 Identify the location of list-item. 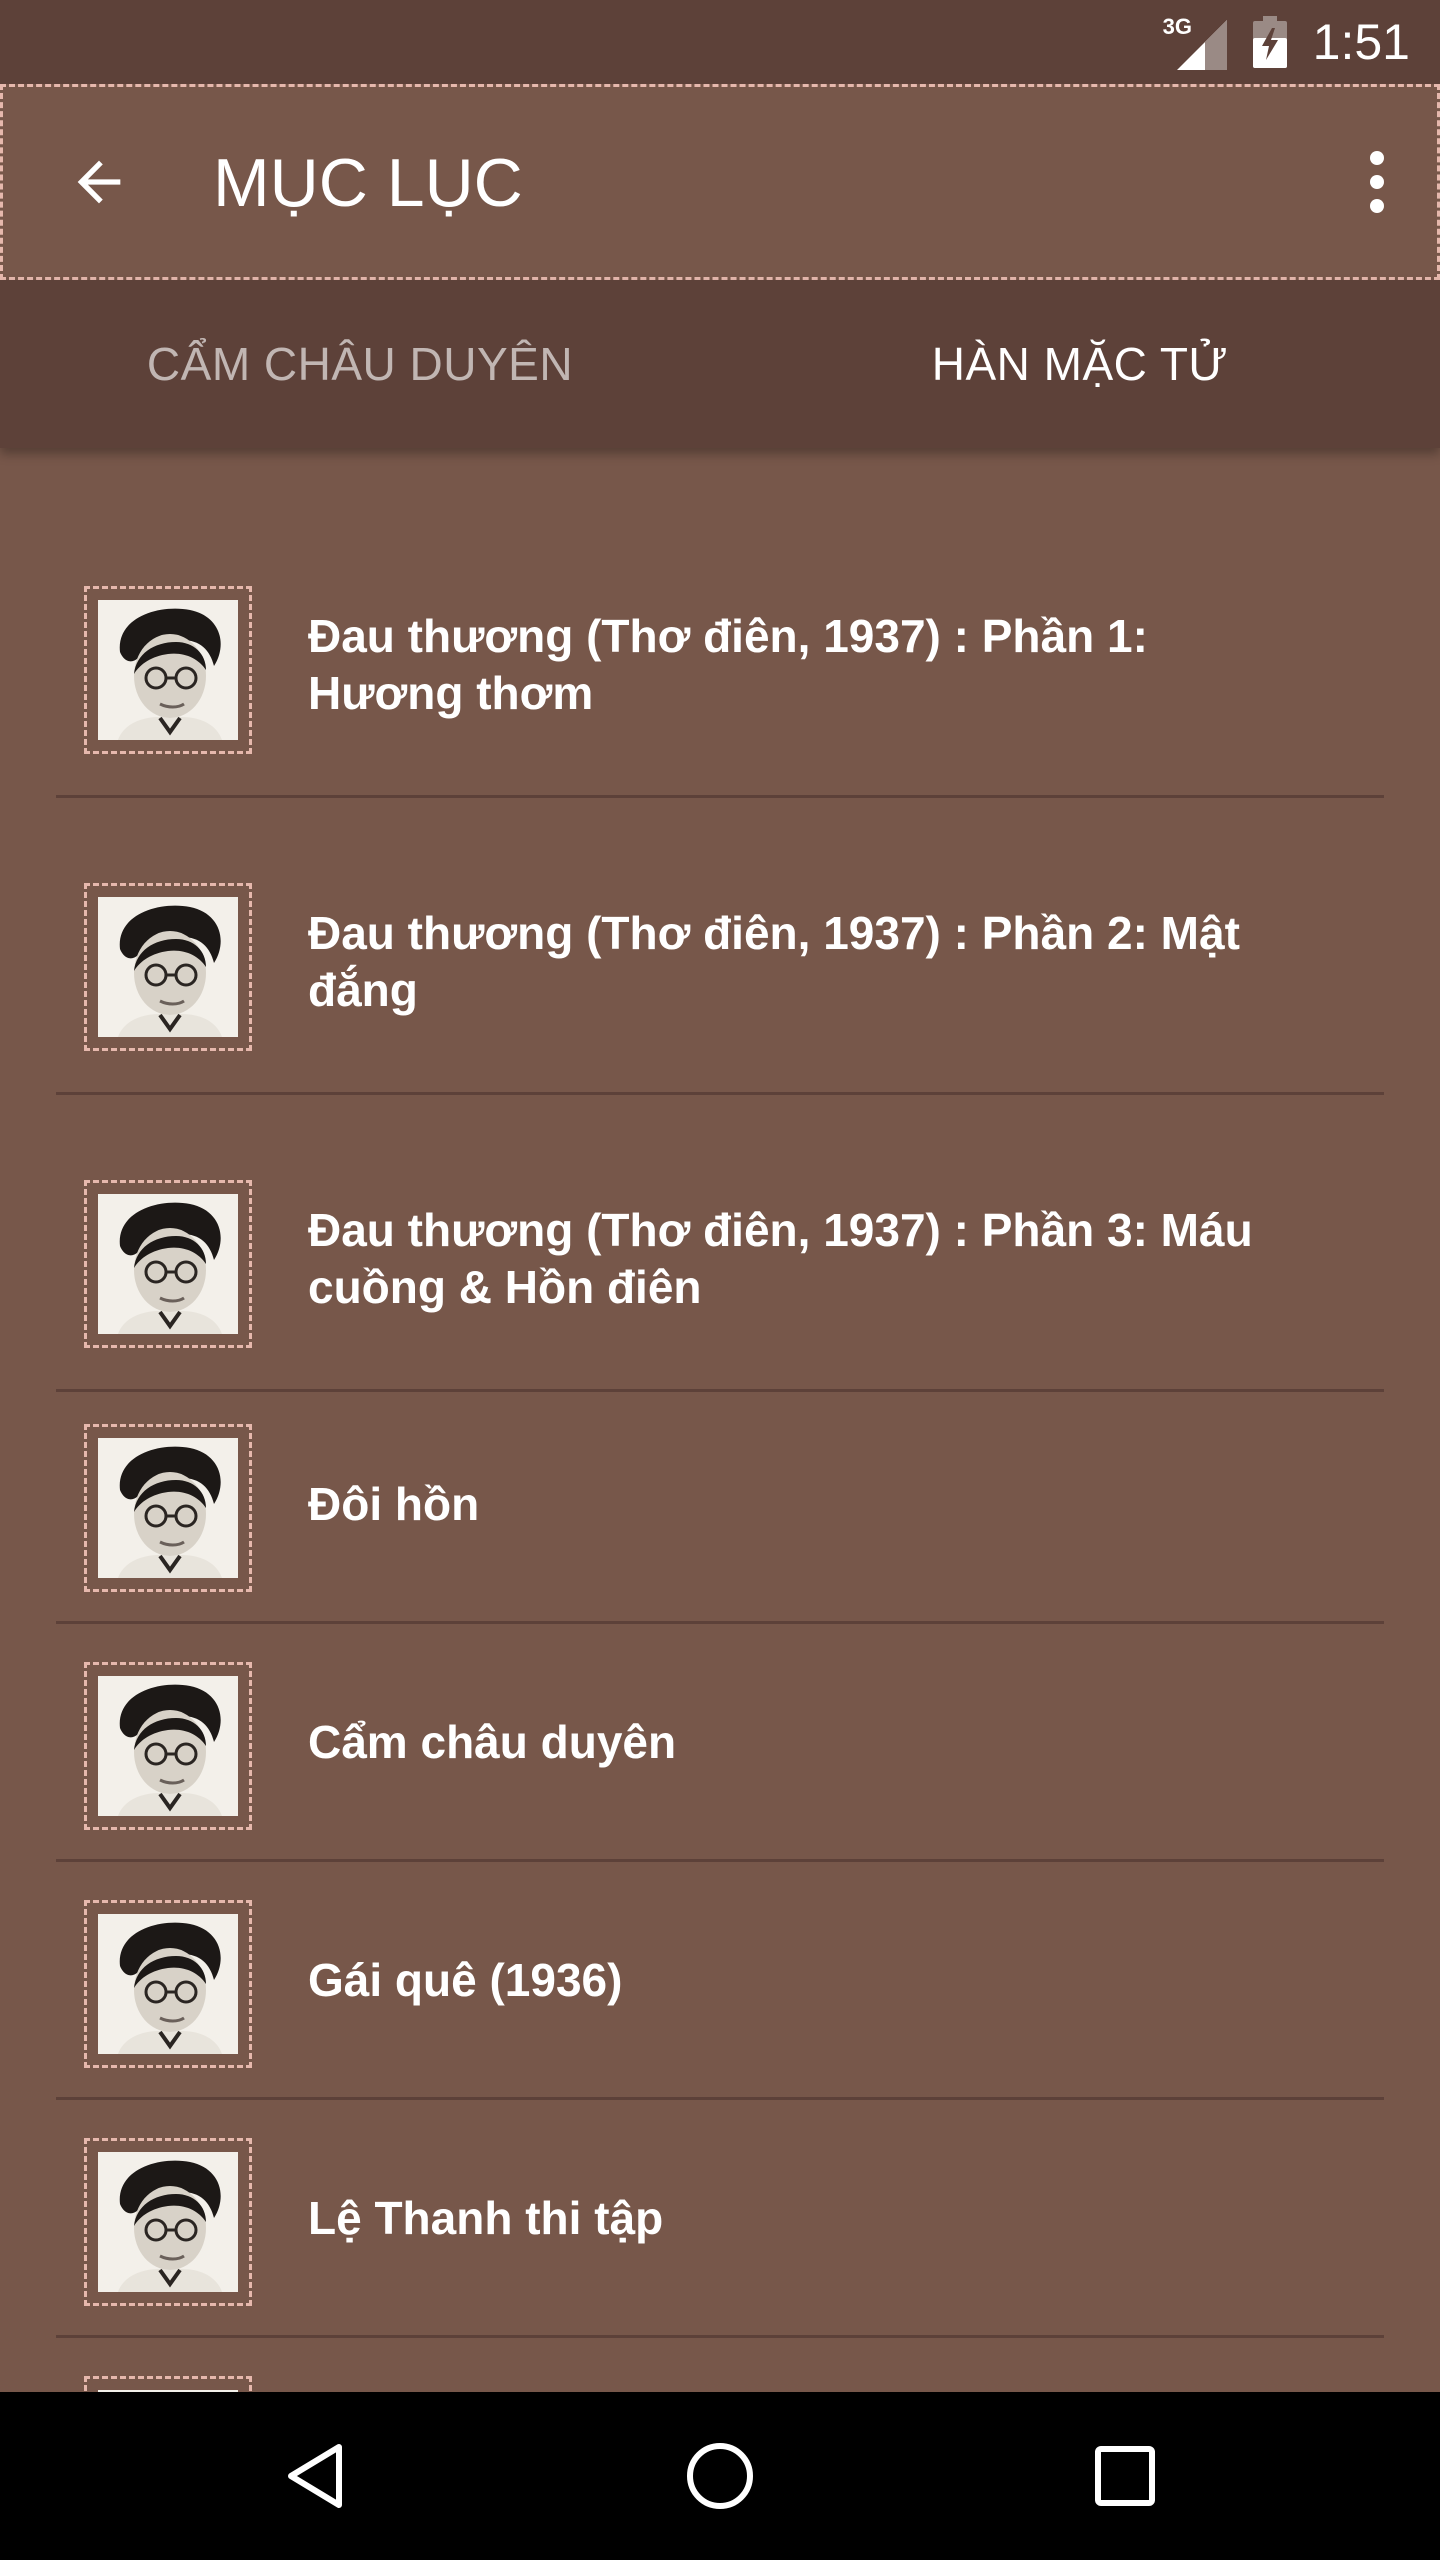
(720, 2365).